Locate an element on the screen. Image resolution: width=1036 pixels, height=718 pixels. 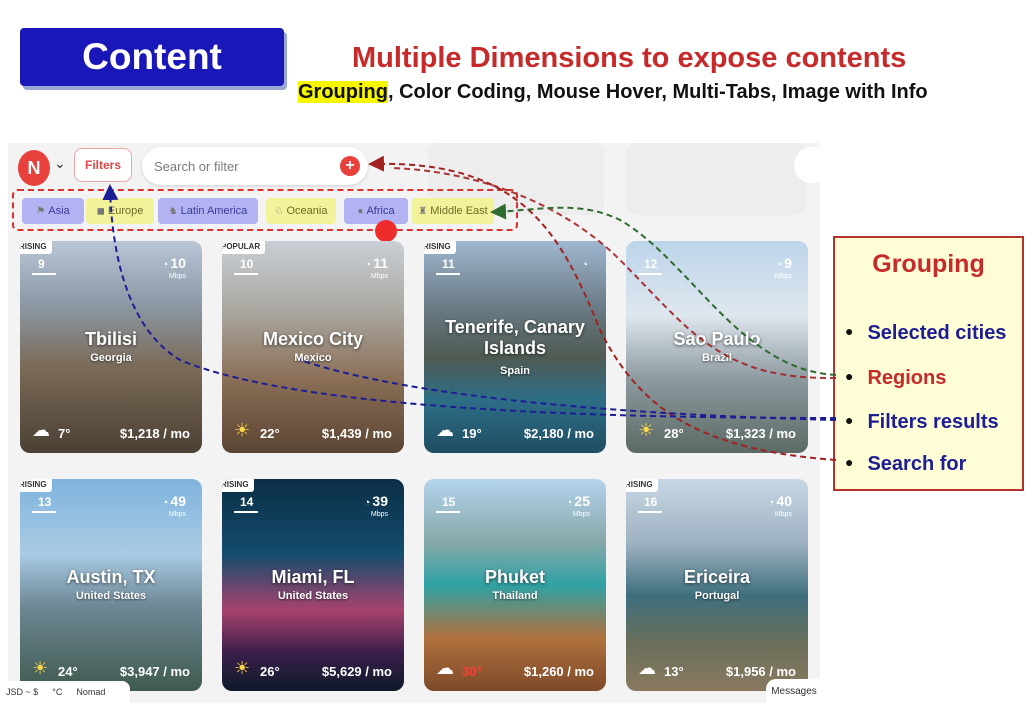
flag-icon: ⚑ is located at coordinates (41, 211).